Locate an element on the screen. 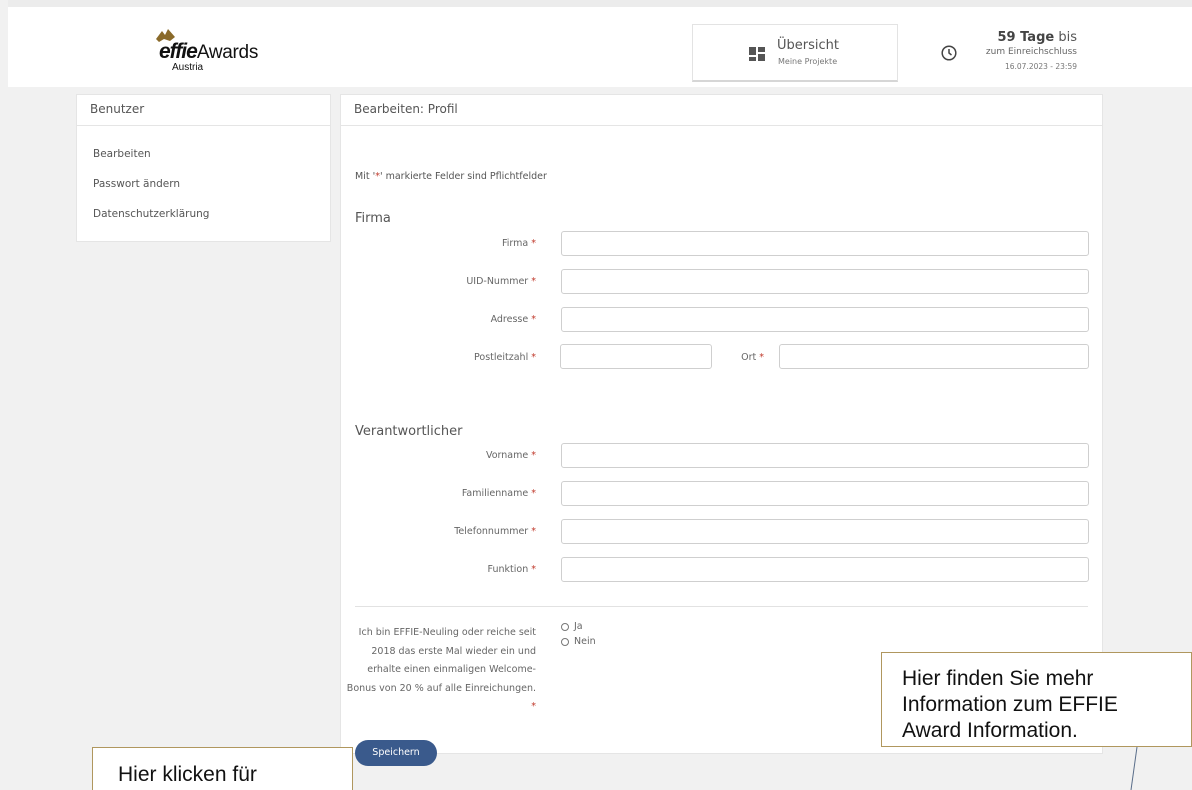 Image resolution: width=1192 pixels, height=790 pixels. save-button: Speichern is located at coordinates (396, 753).